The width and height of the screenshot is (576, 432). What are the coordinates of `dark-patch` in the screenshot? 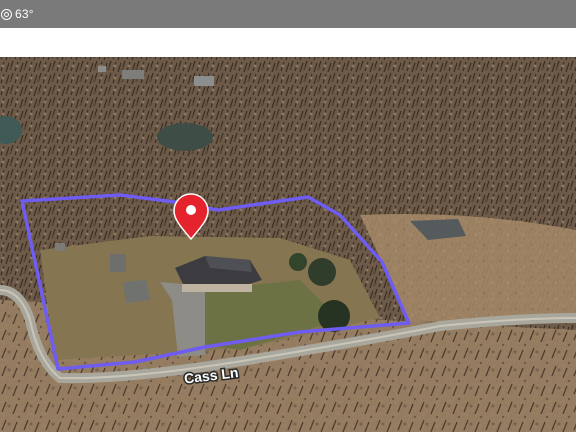 It's located at (185, 137).